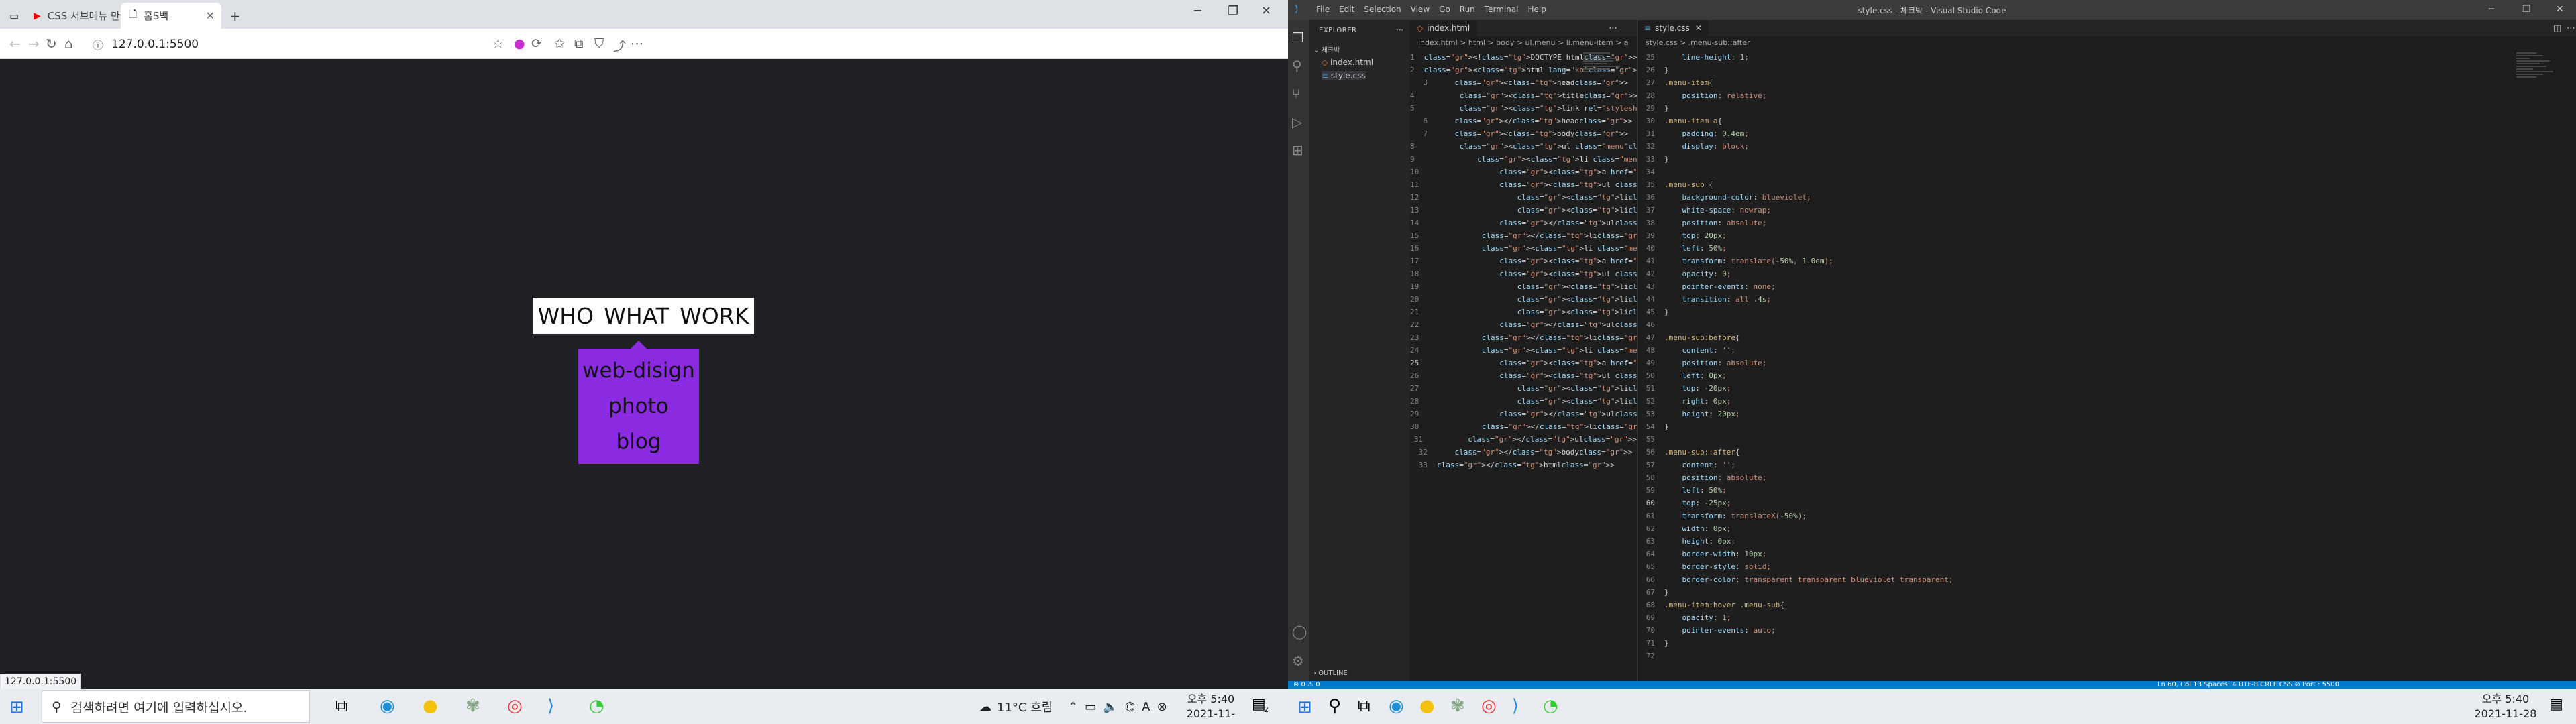 The width and height of the screenshot is (2576, 724). I want to click on refresh-ext-icon: ⟳, so click(536, 43).